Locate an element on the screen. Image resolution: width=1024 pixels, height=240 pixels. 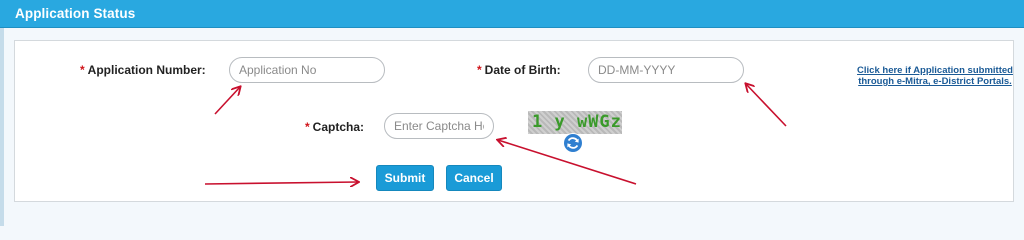
emitra-link-line1: Click here if Application submitted is located at coordinates (935, 70).